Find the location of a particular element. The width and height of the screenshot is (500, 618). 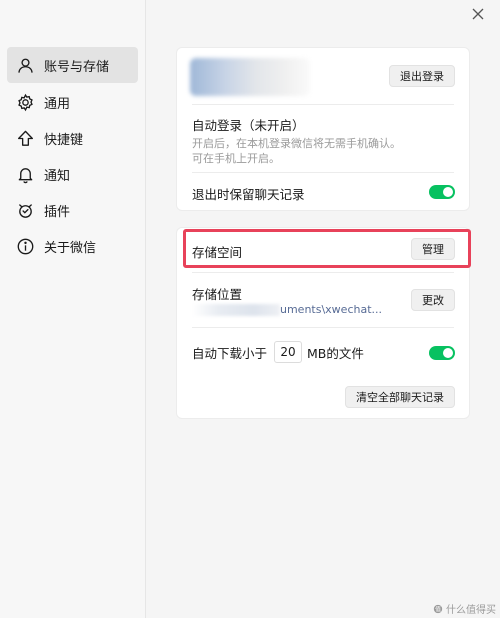

blurred-path is located at coordinates (236, 310).